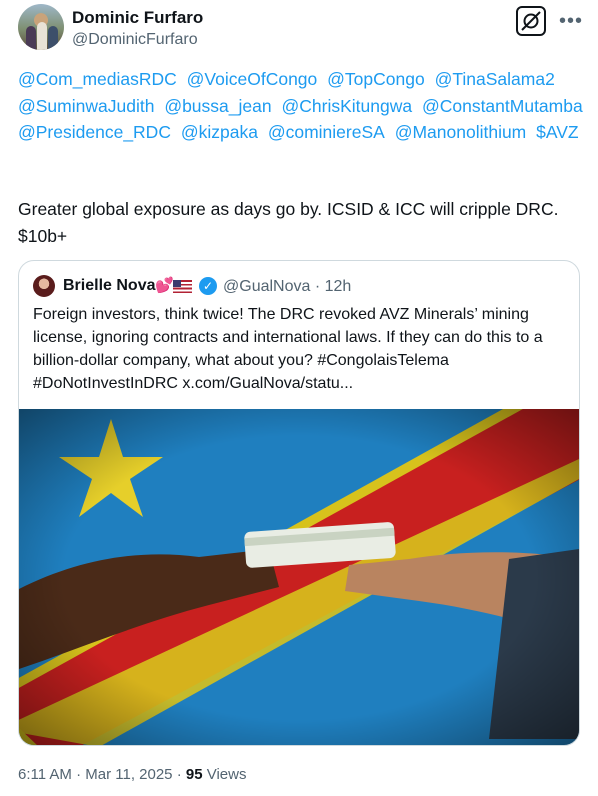 This screenshot has height=796, width=598. Describe the element at coordinates (102, 774) in the screenshot. I see `tweet-timestamp: 6:11 AM · Mar 11, 2025 ·` at that location.